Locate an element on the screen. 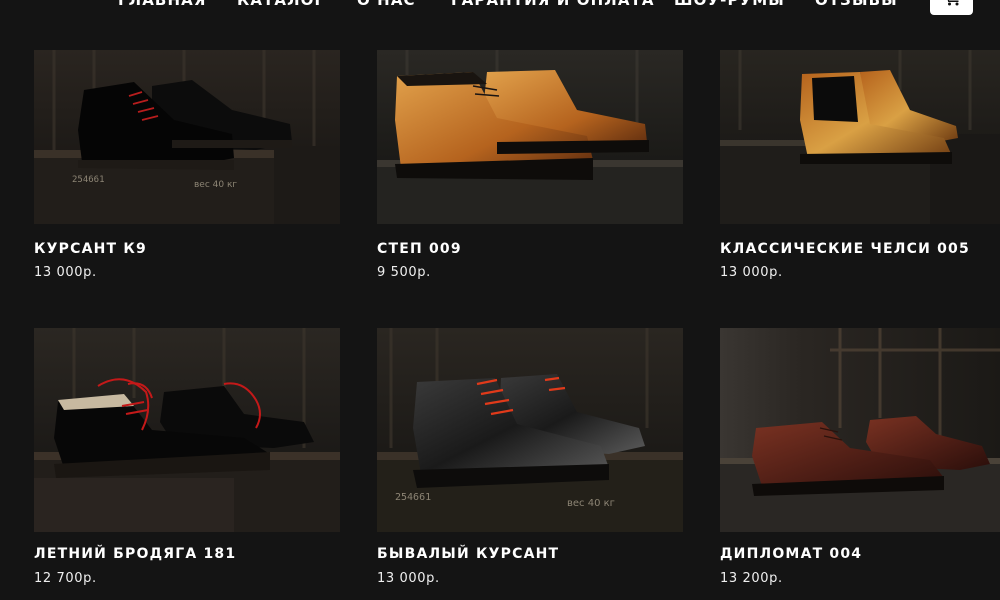 The width and height of the screenshot is (1000, 600). nav-link-warranty-payment: ГАРАНТИЯ И ОПЛАТА is located at coordinates (553, 4).